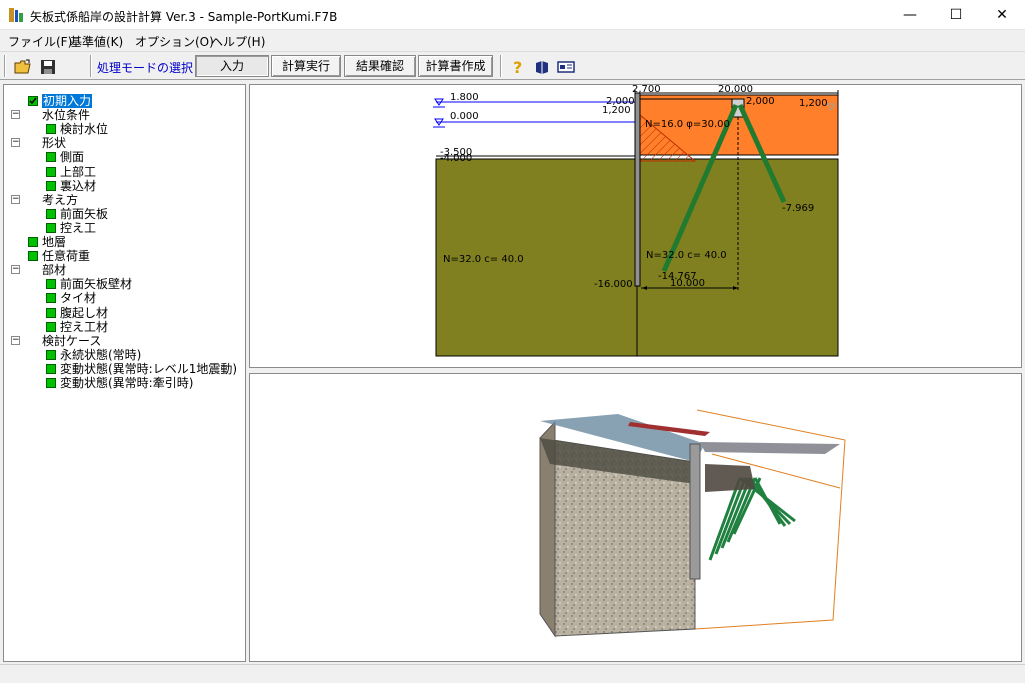  I want to click on dim-left-1200: 1,200, so click(616, 110).